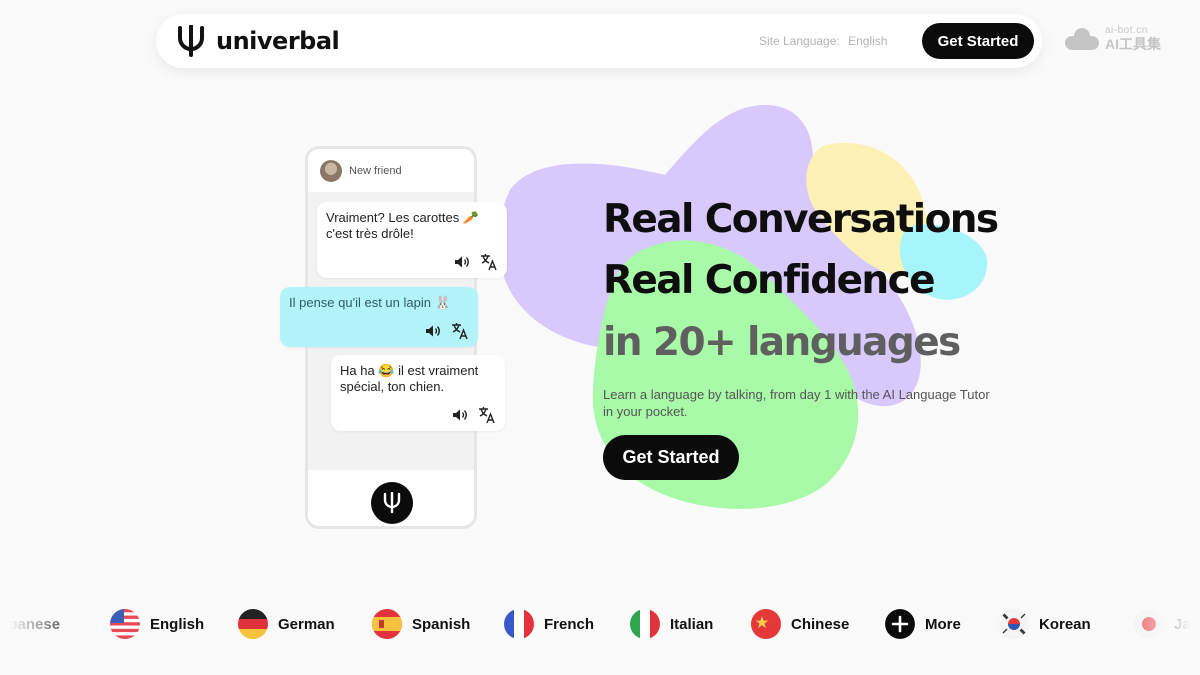 This screenshot has width=1200, height=675. Describe the element at coordinates (978, 41) in the screenshot. I see `header-get-started-button: Get Started` at that location.